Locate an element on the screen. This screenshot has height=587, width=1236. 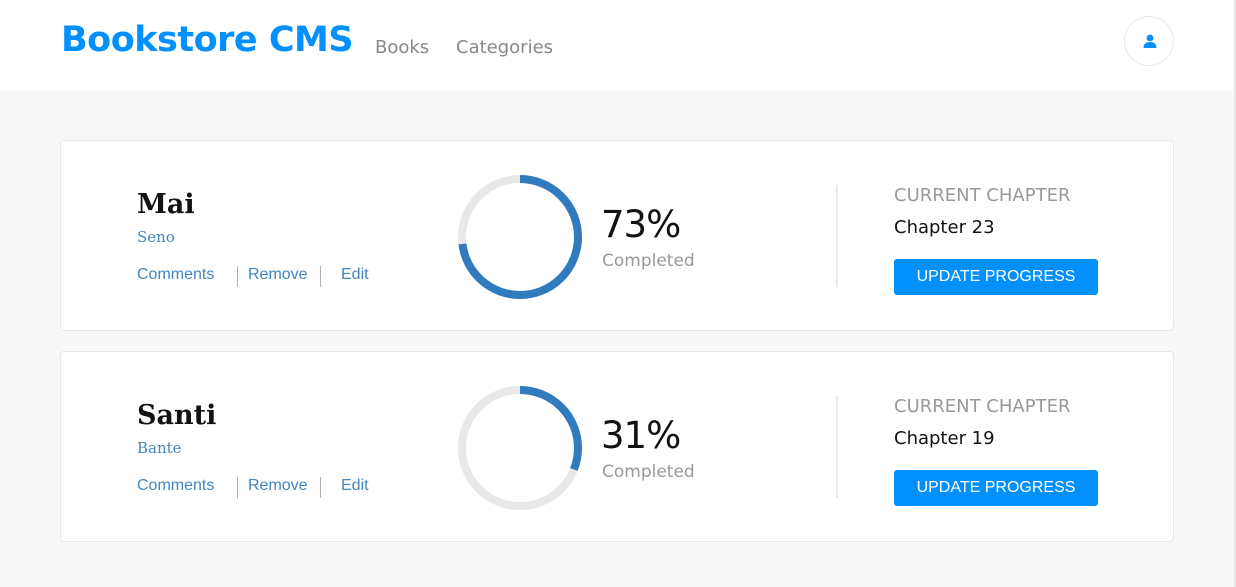
book-author: Bante is located at coordinates (159, 448).